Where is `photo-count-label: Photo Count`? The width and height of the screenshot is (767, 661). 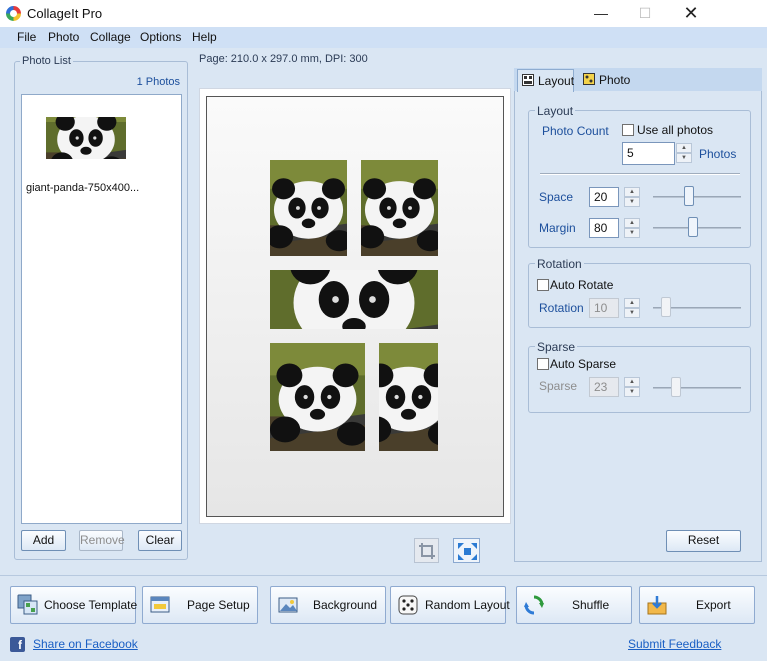 photo-count-label: Photo Count is located at coordinates (575, 131).